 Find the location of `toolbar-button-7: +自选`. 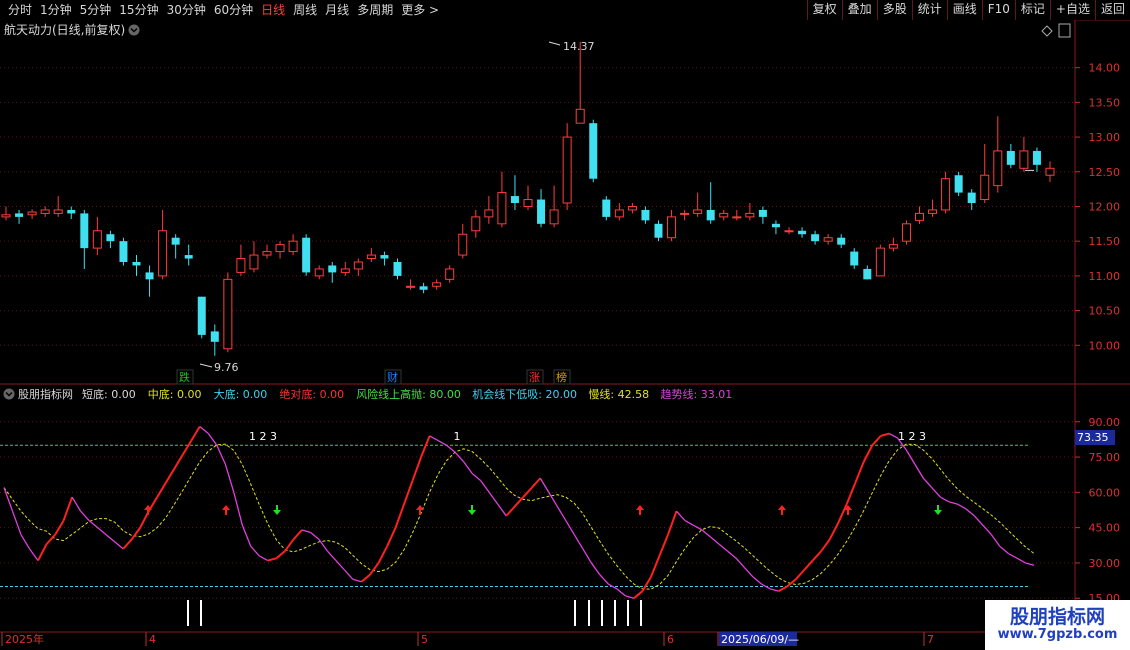

toolbar-button-7: +自选 is located at coordinates (1072, 10).